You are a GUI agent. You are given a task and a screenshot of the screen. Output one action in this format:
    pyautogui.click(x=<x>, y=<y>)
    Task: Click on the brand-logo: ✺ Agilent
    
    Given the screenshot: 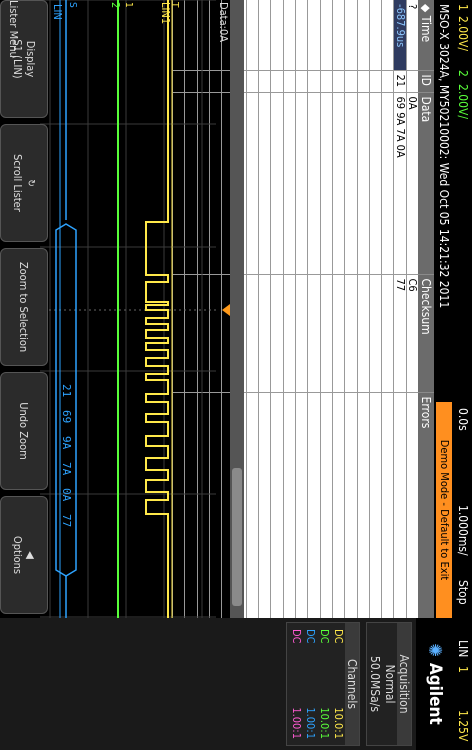 What is the action you would take?
    pyautogui.click(x=435, y=684)
    